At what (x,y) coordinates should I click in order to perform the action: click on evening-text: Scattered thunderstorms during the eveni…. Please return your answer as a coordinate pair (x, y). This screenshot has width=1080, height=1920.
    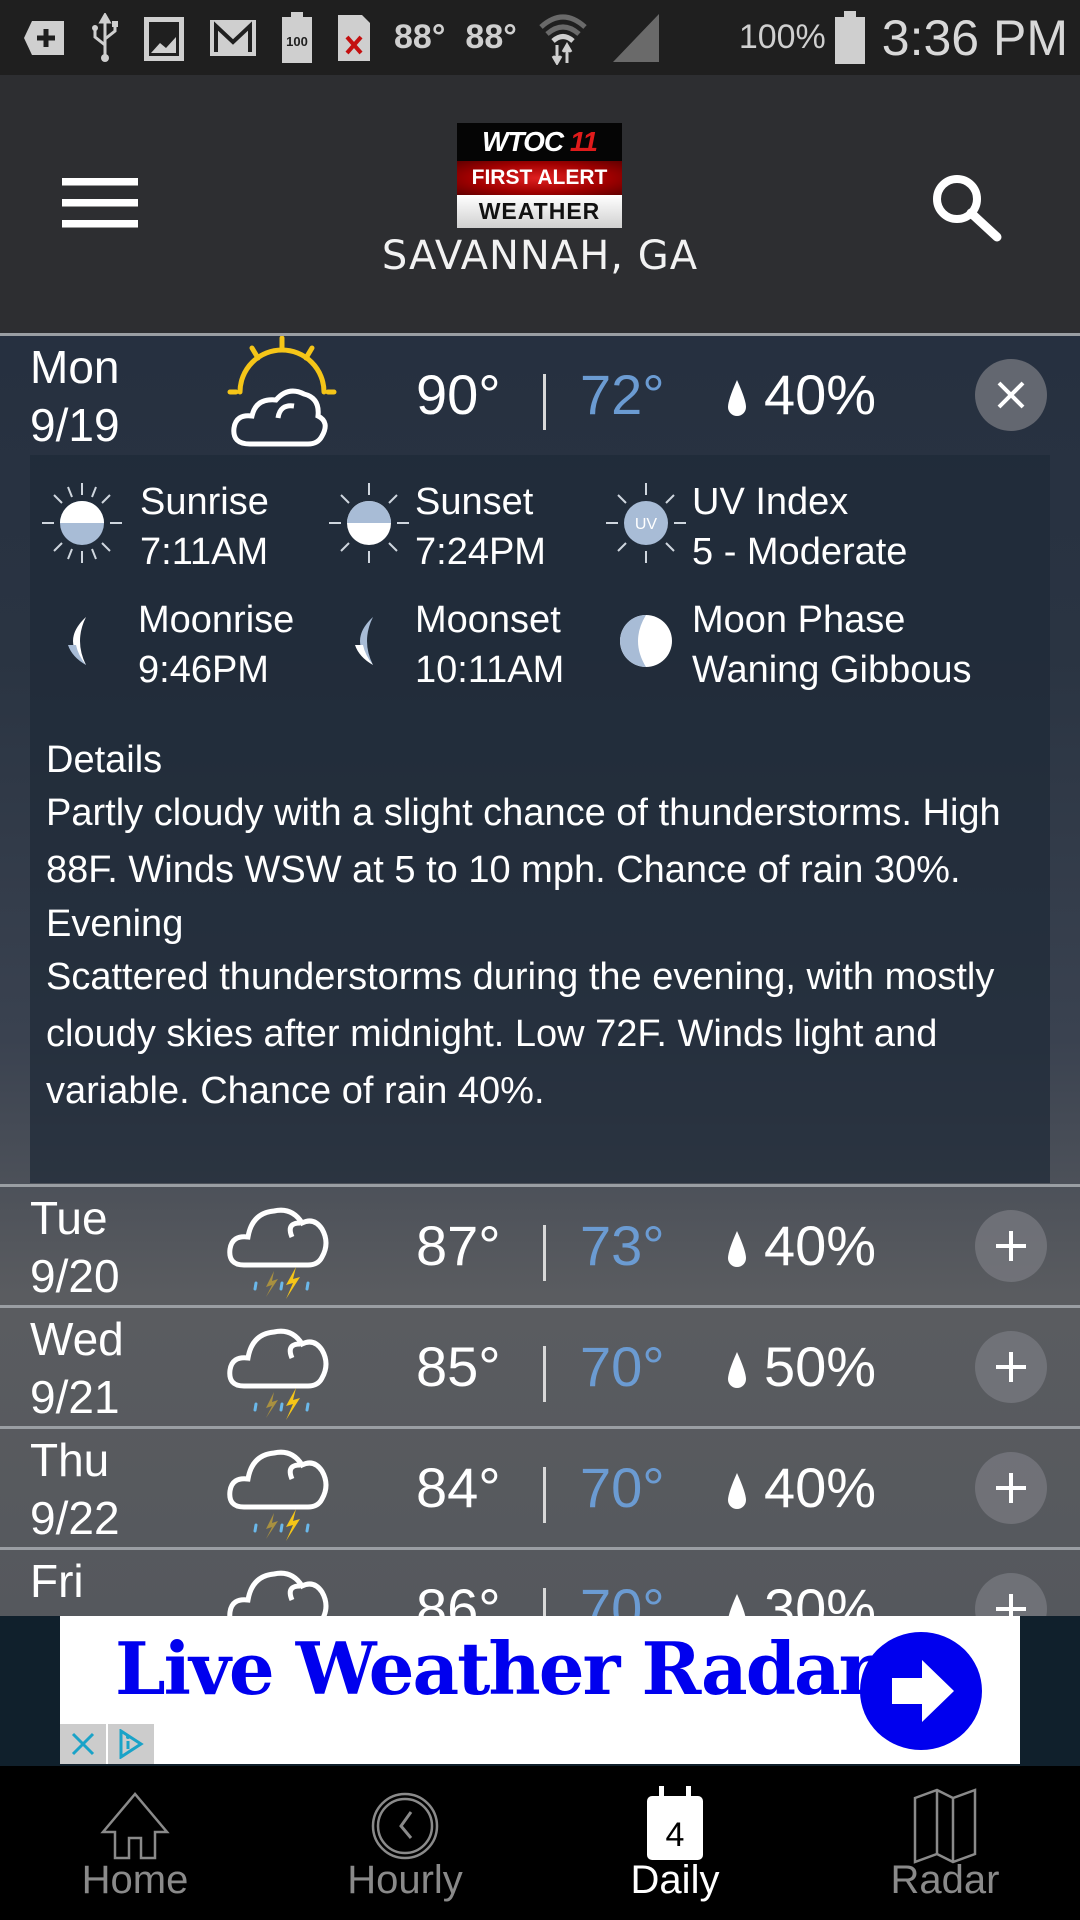
    Looking at the image, I should click on (520, 1034).